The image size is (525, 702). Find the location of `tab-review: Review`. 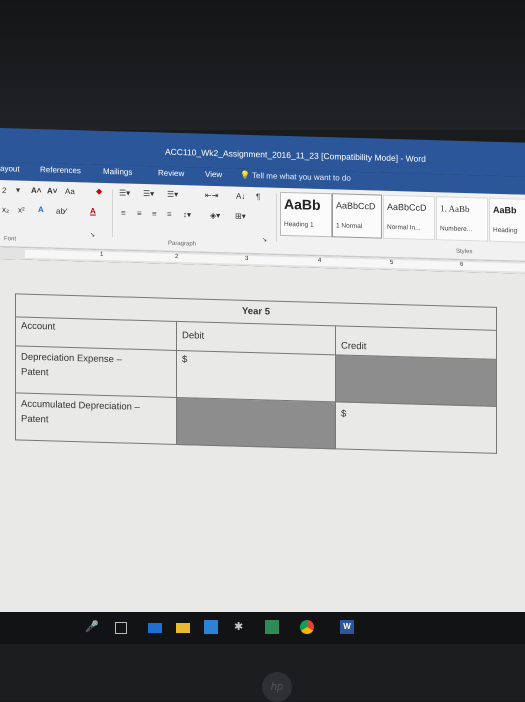

tab-review: Review is located at coordinates (171, 173).